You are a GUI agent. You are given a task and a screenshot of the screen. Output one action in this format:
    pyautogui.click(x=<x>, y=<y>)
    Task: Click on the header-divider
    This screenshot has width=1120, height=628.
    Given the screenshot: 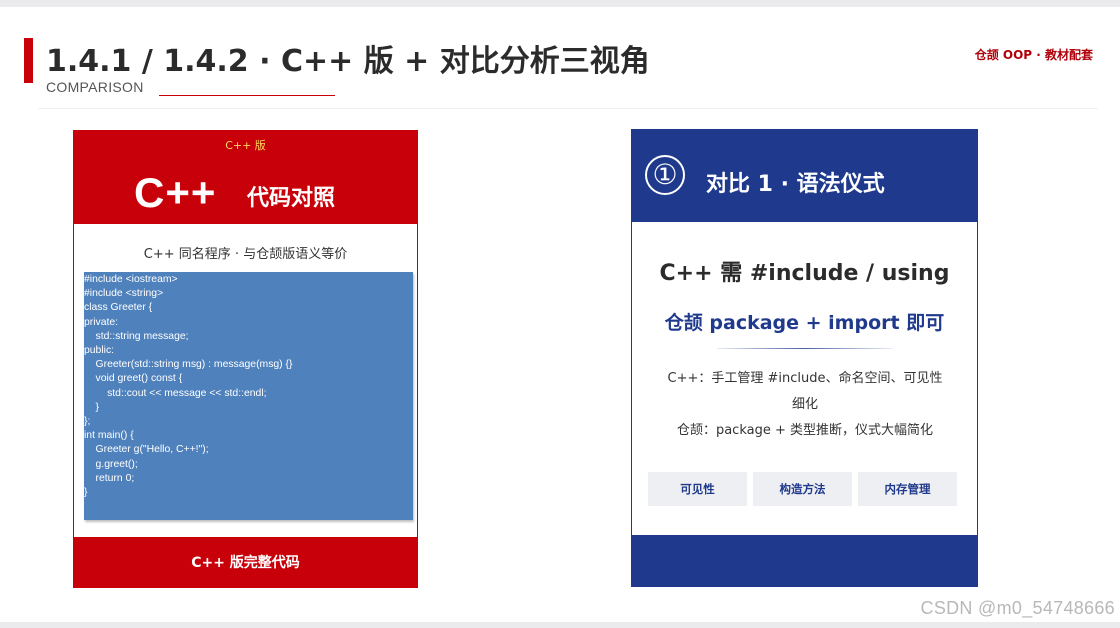 What is the action you would take?
    pyautogui.click(x=568, y=108)
    